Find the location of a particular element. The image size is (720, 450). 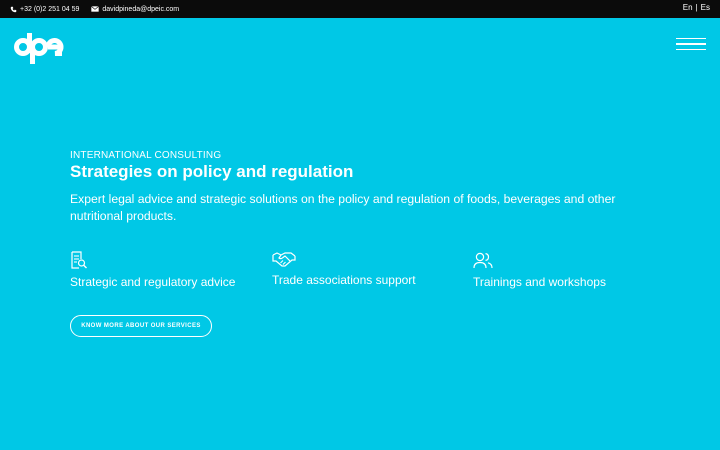

phone-number: +32 (0)2 251 04 59 is located at coordinates (50, 9).